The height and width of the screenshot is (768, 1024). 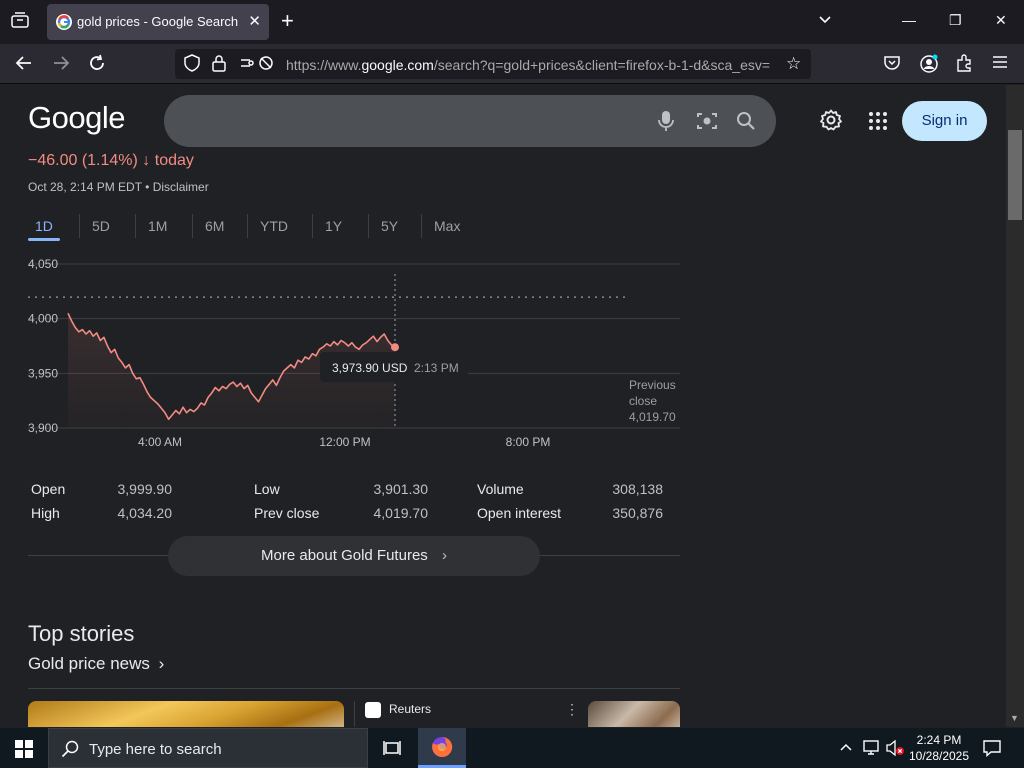 What do you see at coordinates (892, 65) in the screenshot?
I see `pocket-icon` at bounding box center [892, 65].